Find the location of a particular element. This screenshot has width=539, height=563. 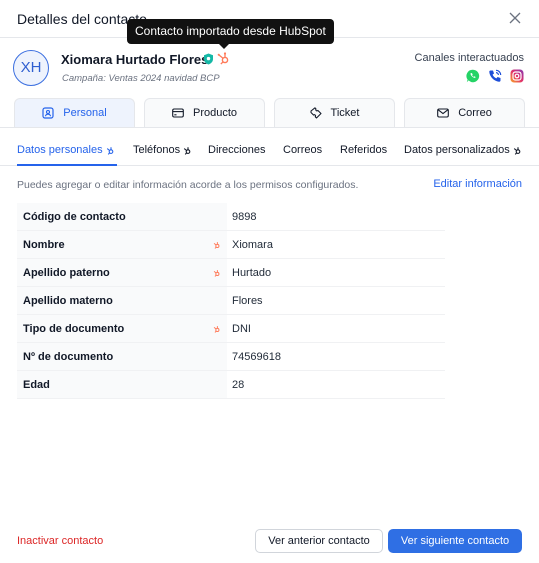

table-row: Nombre Xiomara is located at coordinates (231, 245).